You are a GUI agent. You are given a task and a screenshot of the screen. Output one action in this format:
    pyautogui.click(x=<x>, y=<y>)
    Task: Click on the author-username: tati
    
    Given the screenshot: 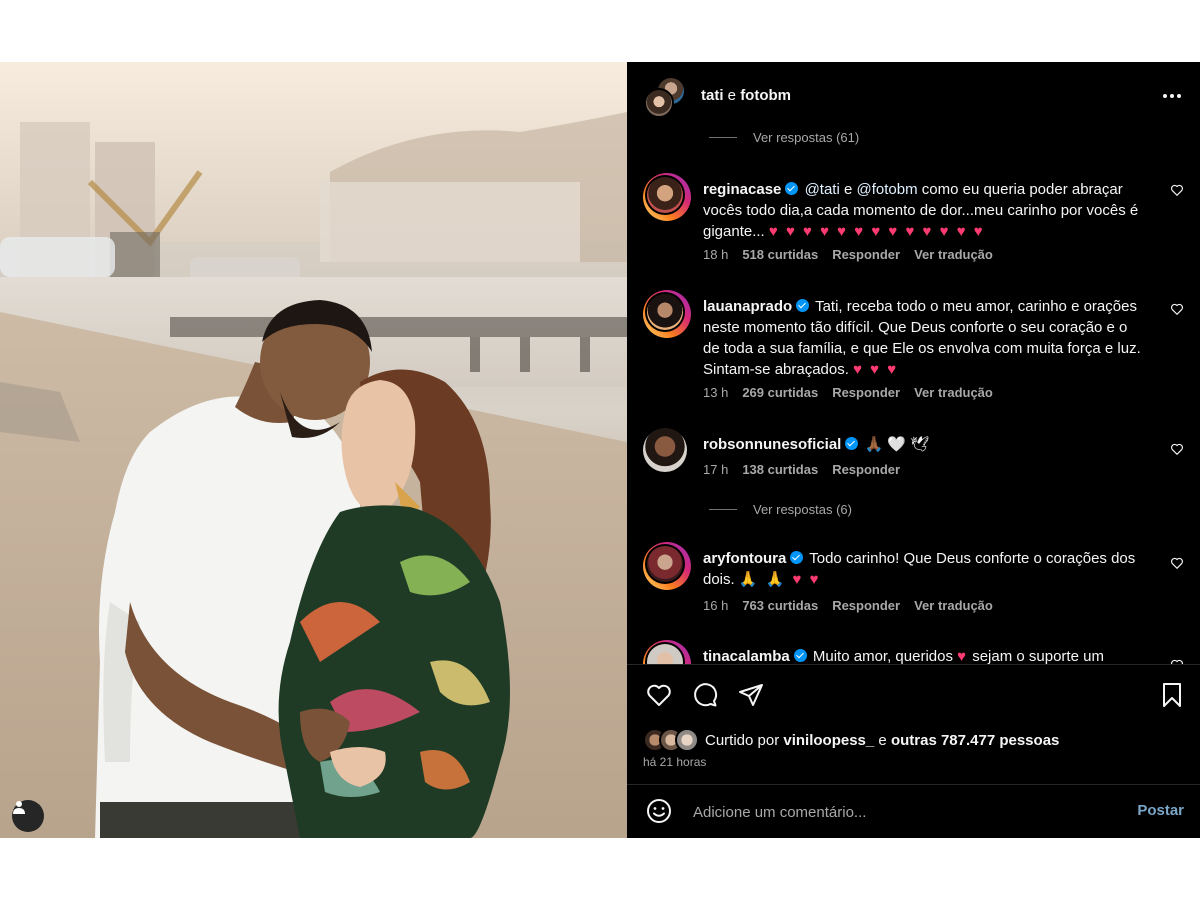 What is the action you would take?
    pyautogui.click(x=712, y=95)
    